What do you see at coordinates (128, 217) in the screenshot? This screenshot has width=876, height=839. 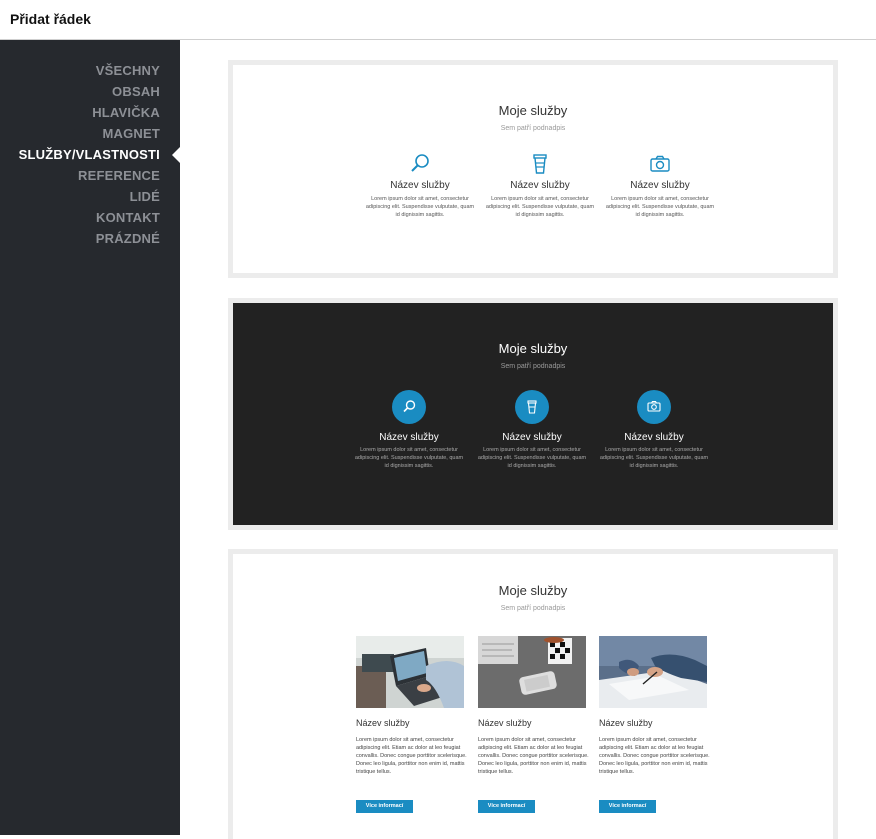 I see `sidebar-item-kontakt: KONTAKT` at bounding box center [128, 217].